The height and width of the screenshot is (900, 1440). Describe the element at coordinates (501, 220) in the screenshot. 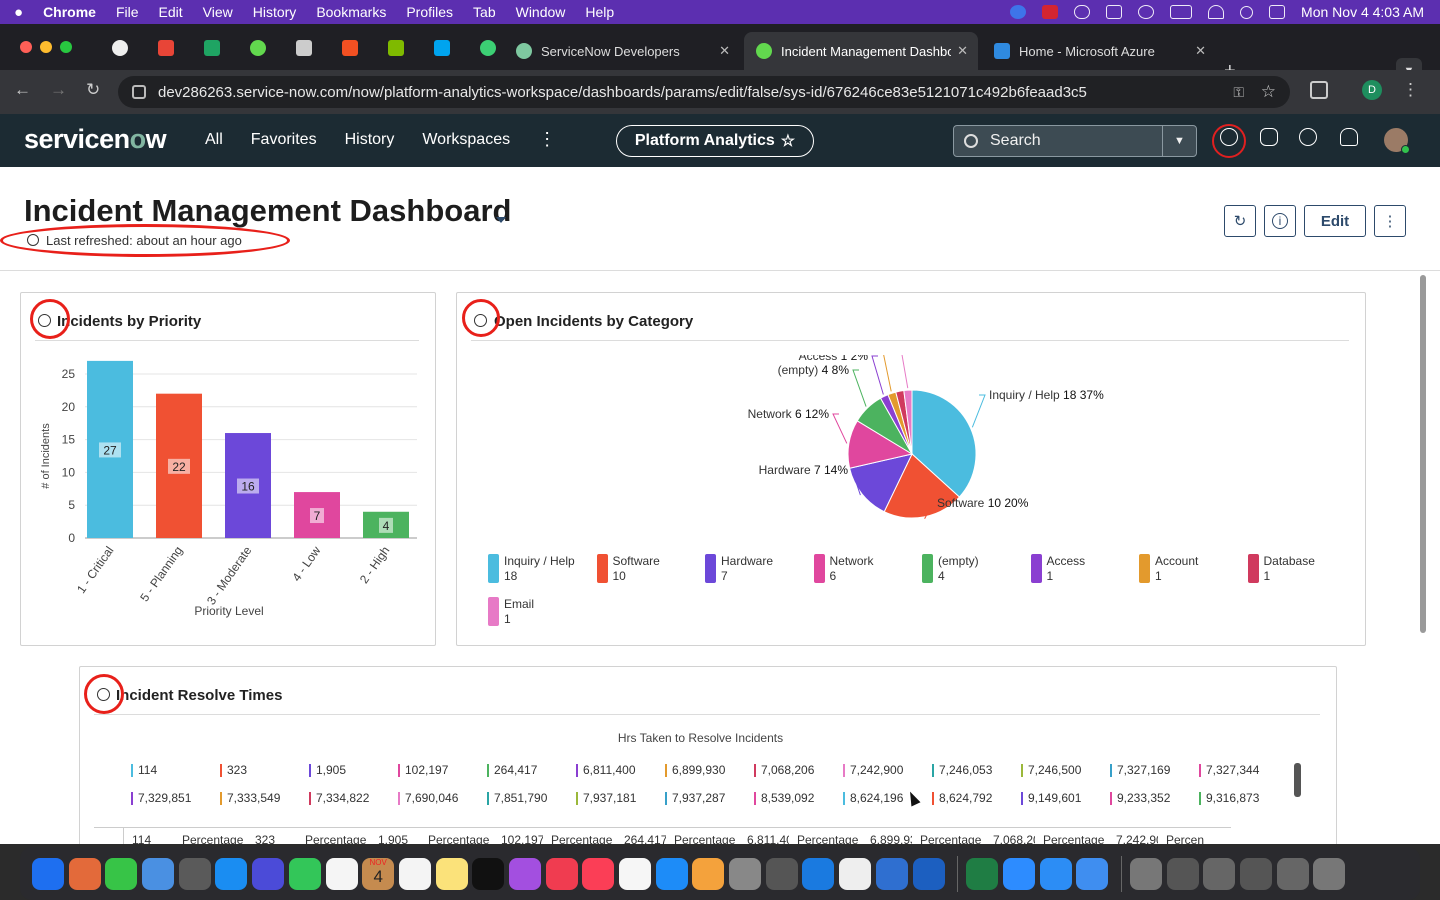

I see `title-dropdown-caret-icon` at that location.